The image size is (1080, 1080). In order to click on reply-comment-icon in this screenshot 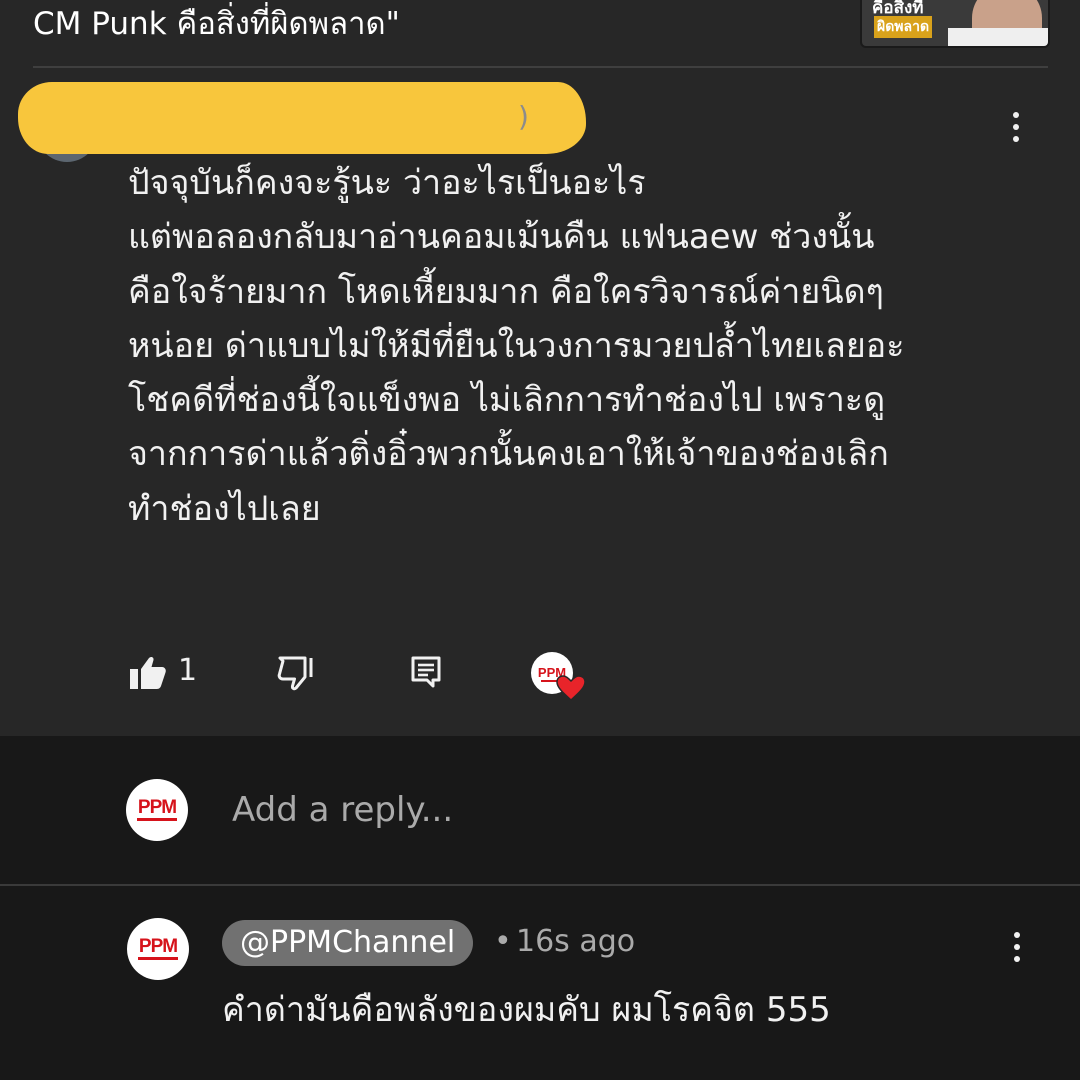, I will do `click(426, 672)`.